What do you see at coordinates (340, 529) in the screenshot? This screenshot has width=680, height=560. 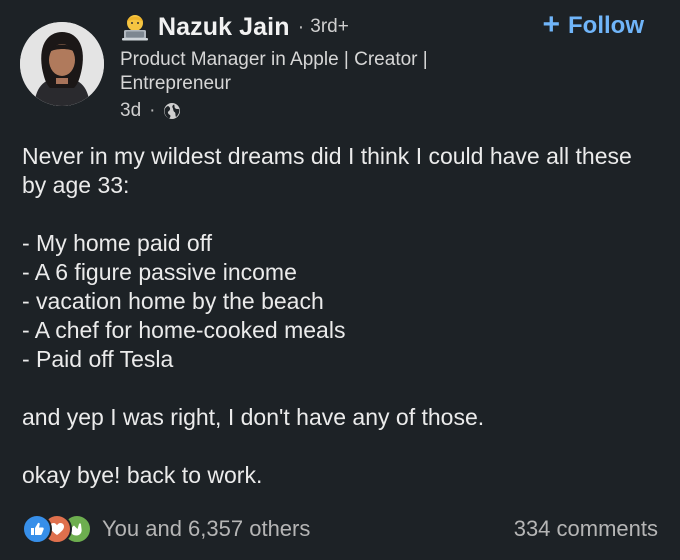 I see `social-counts: You and 6,357 others 334 comments` at bounding box center [340, 529].